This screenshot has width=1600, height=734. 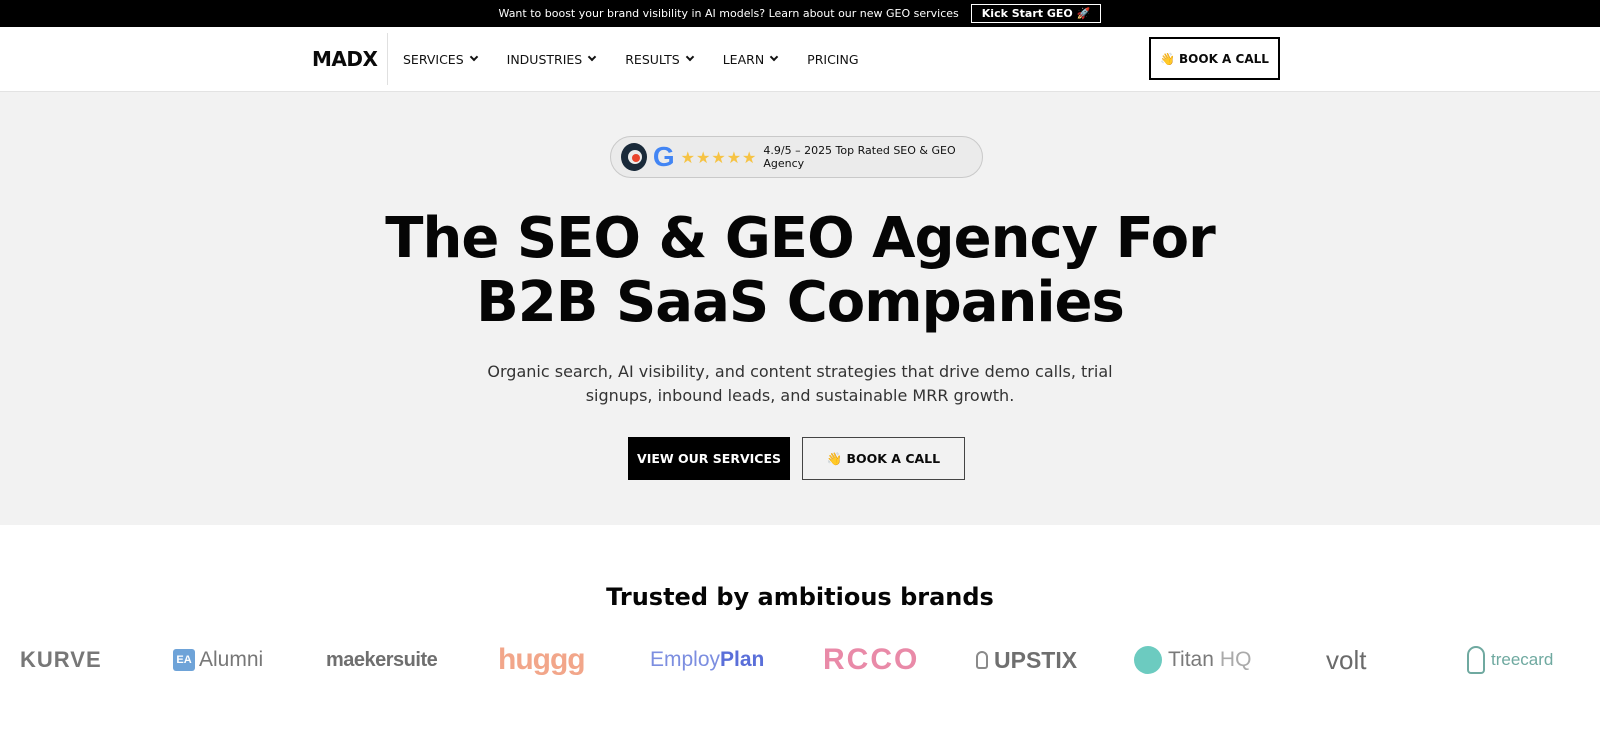 I want to click on five-stars-icon: ★★★★★, so click(x=719, y=157).